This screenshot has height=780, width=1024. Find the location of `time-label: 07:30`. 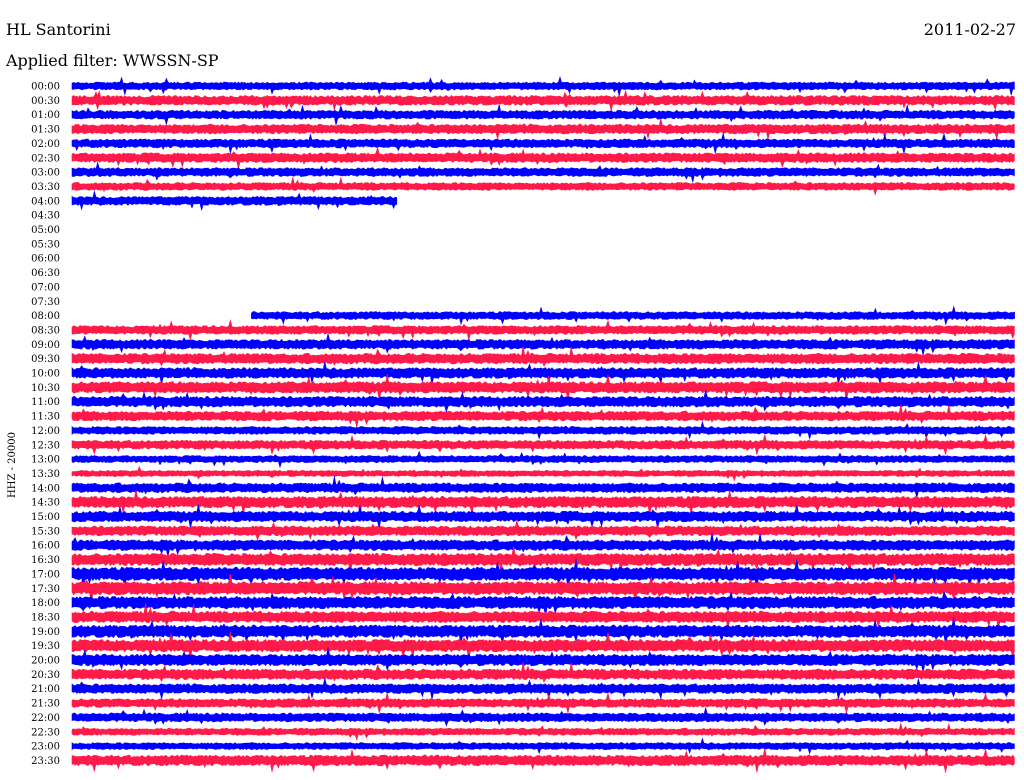

time-label: 07:30 is located at coordinates (45, 302).